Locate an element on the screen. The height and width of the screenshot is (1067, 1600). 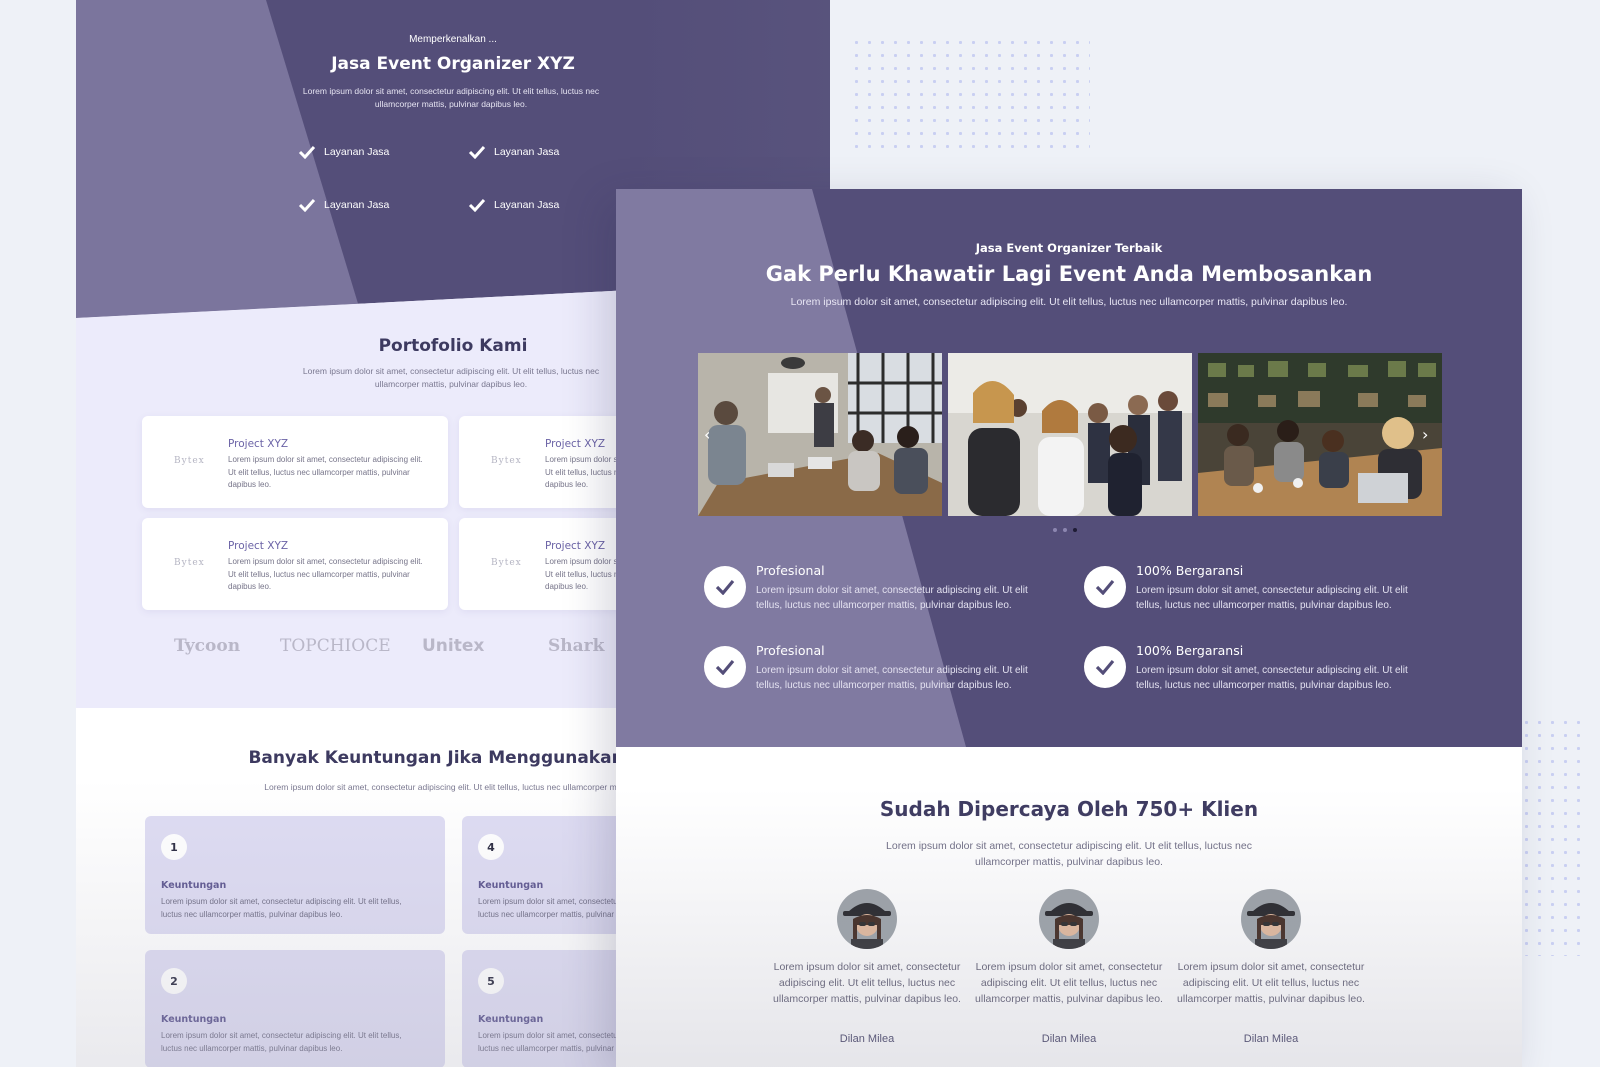
slider-photo-audience is located at coordinates (1070, 434).